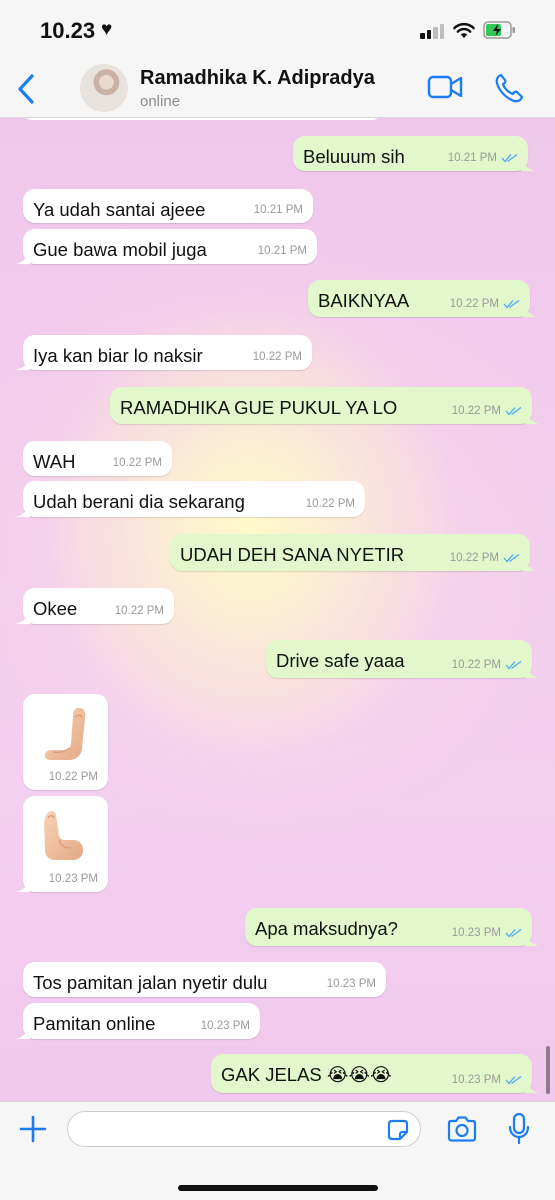 The image size is (555, 1200). Describe the element at coordinates (278, 1188) in the screenshot. I see `home-indicator` at that location.